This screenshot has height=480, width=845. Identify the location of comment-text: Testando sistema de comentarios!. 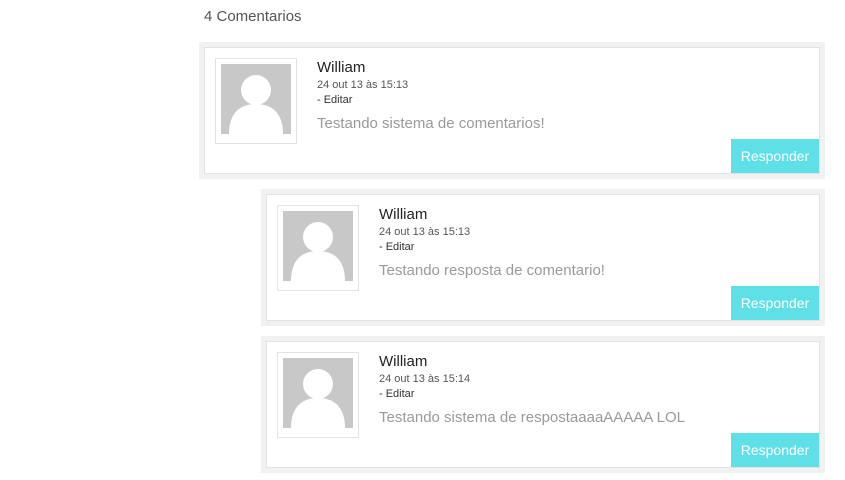
(431, 123).